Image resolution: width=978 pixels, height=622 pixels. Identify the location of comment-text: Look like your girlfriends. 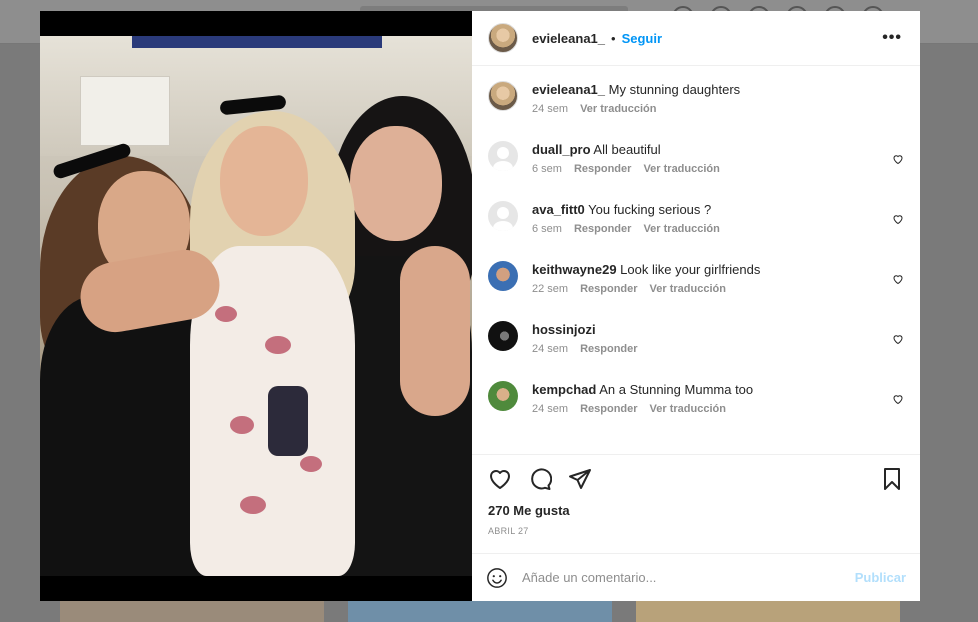
(690, 269).